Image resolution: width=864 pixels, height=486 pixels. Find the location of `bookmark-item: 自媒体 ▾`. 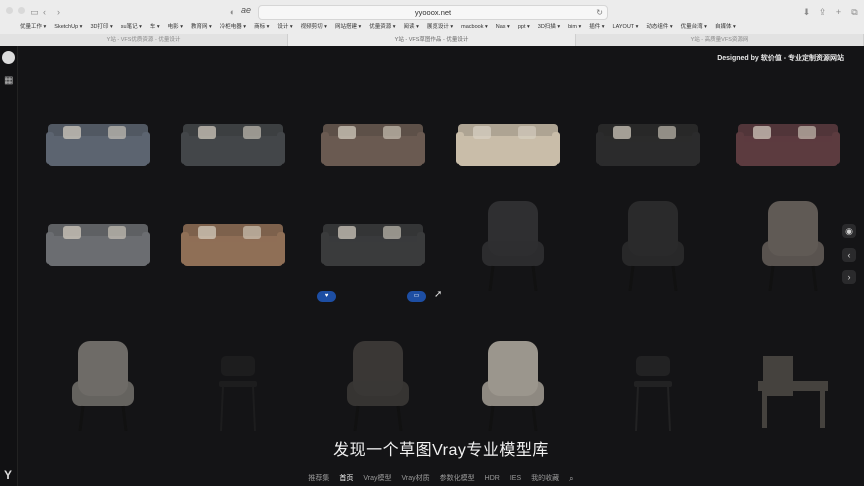

bookmark-item: 自媒体 ▾ is located at coordinates (725, 27).